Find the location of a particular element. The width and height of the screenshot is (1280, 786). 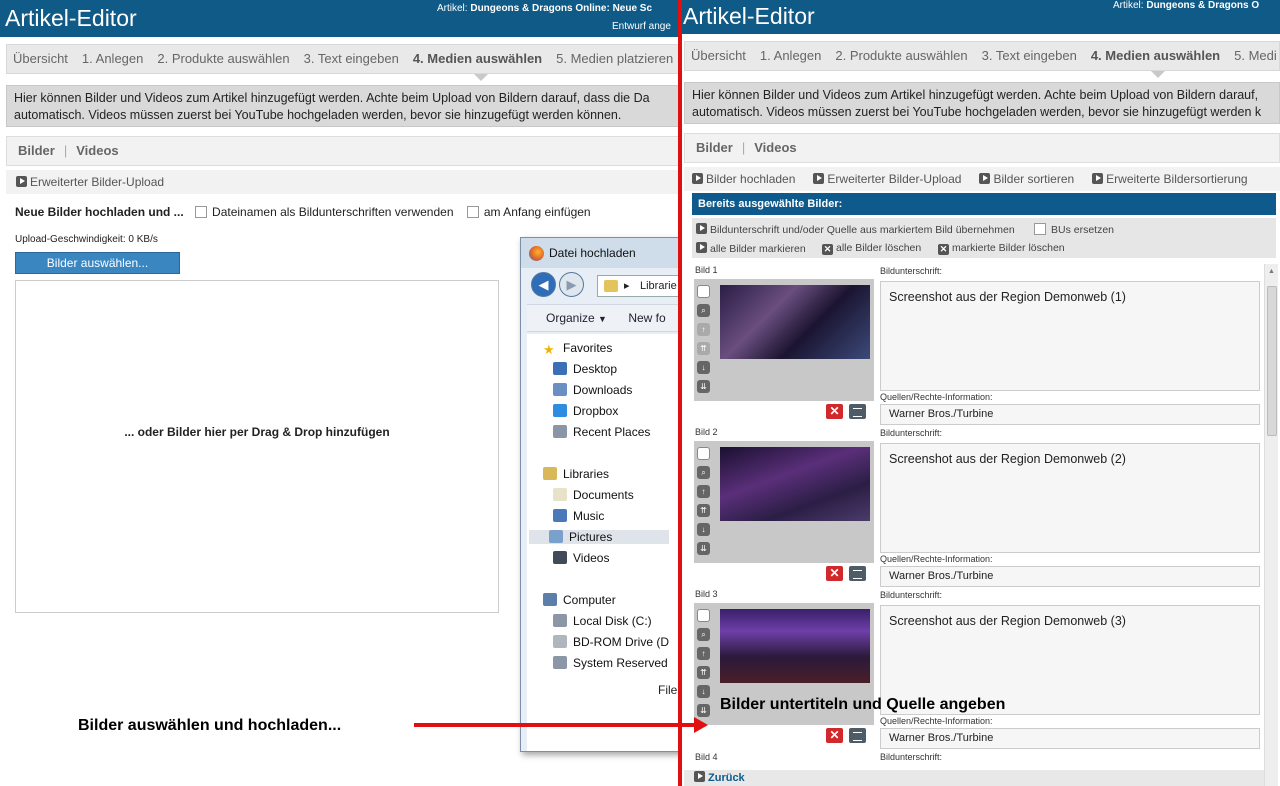

caption-textarea: Screenshot aus der Region Demonweb (1) is located at coordinates (1070, 336).